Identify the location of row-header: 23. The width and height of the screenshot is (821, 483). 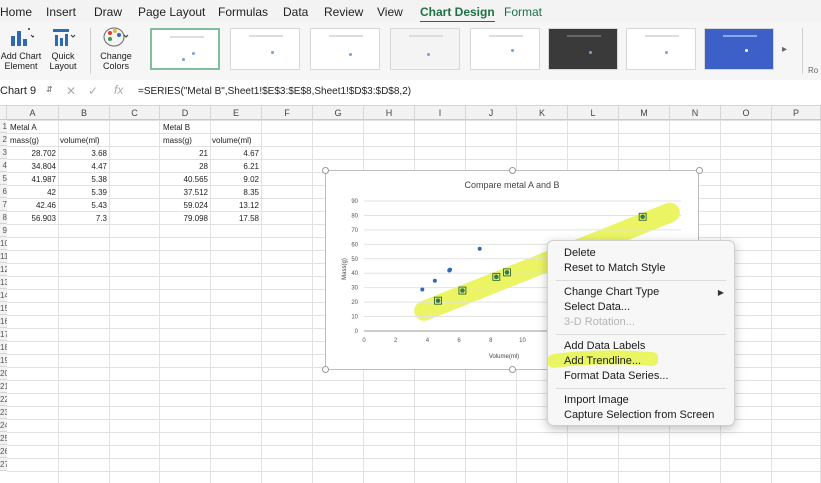
(3, 412).